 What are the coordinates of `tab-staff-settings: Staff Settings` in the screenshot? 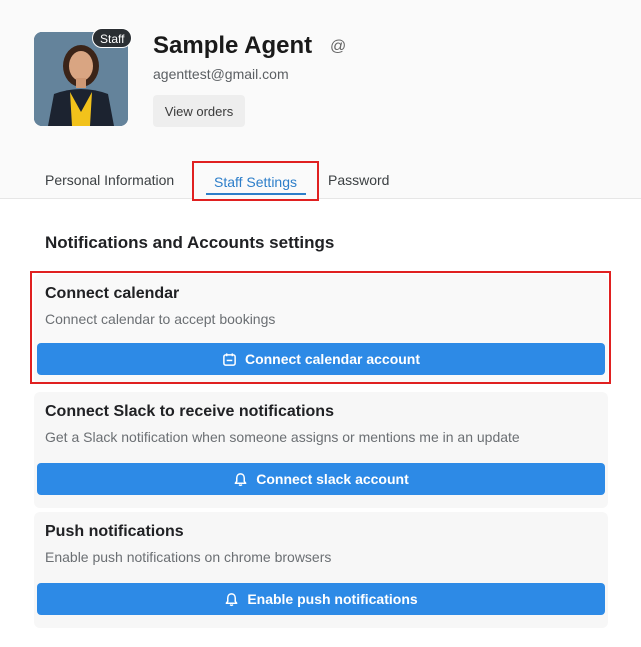 It's located at (255, 181).